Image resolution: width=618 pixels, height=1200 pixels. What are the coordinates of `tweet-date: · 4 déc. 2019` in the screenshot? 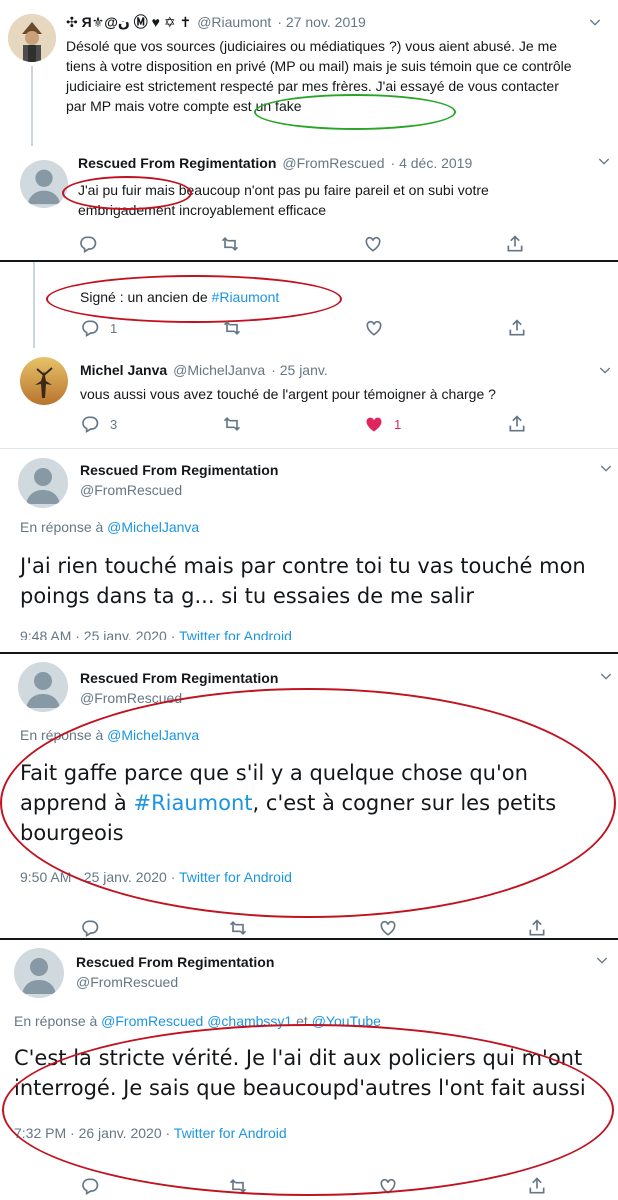 It's located at (432, 163).